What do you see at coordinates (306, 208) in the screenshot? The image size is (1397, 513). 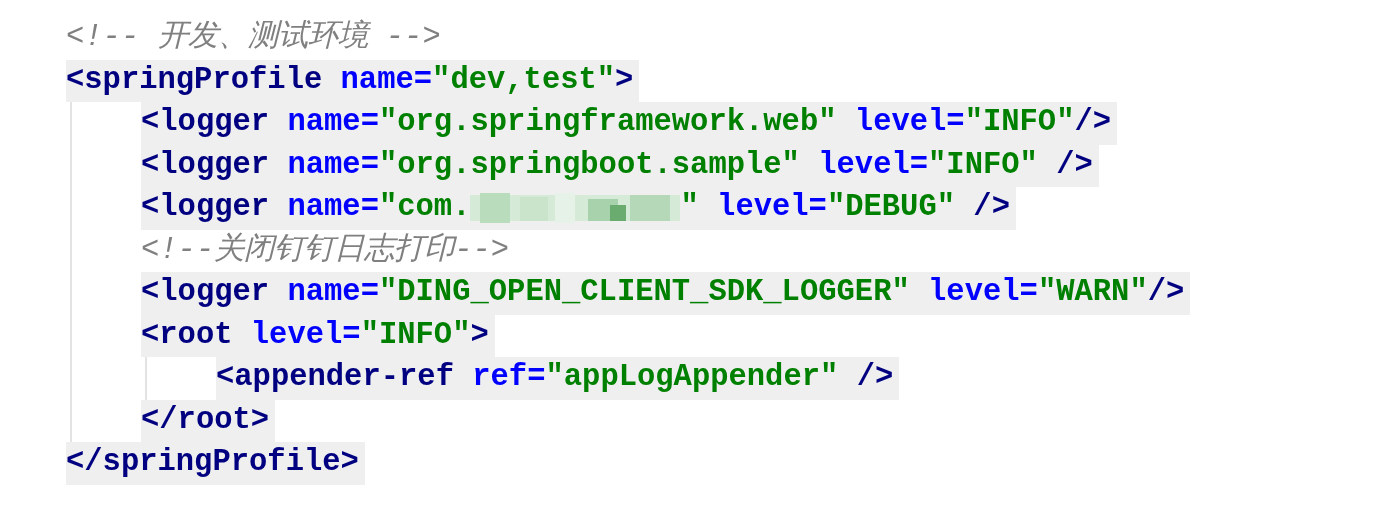 I see `code-text: <logger name="com.` at bounding box center [306, 208].